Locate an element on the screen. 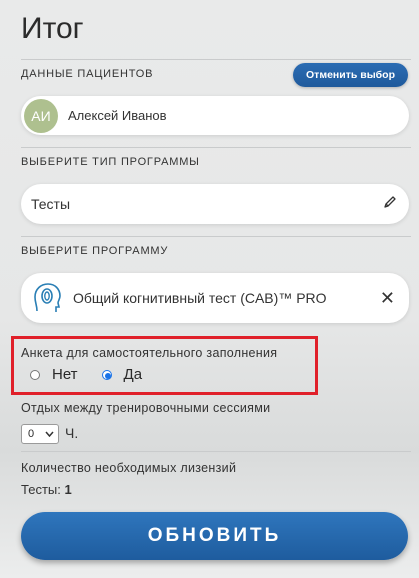 This screenshot has height=578, width=419. update-button: ОБНОВИТЬ is located at coordinates (214, 536).